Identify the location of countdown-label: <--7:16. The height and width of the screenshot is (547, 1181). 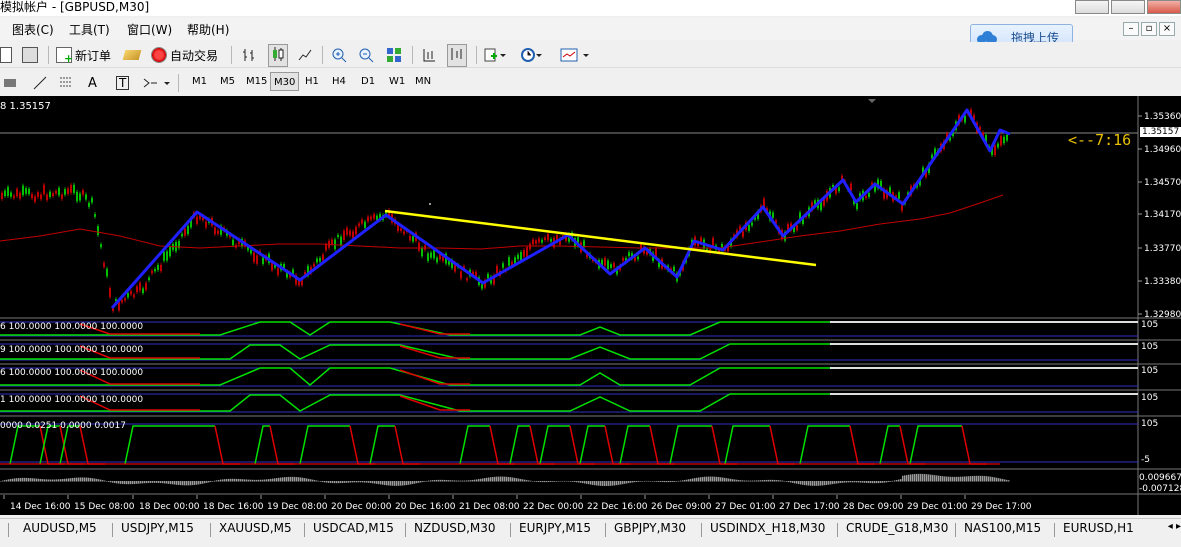
(1100, 140).